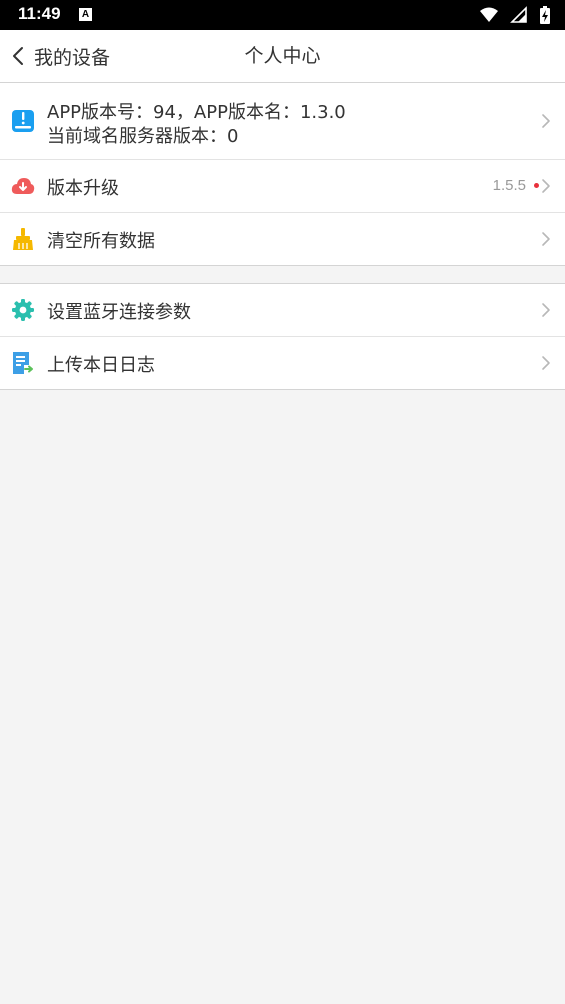 Image resolution: width=565 pixels, height=1004 pixels. What do you see at coordinates (143, 136) in the screenshot?
I see `server-version-text: 当前域名服务器版本：0` at bounding box center [143, 136].